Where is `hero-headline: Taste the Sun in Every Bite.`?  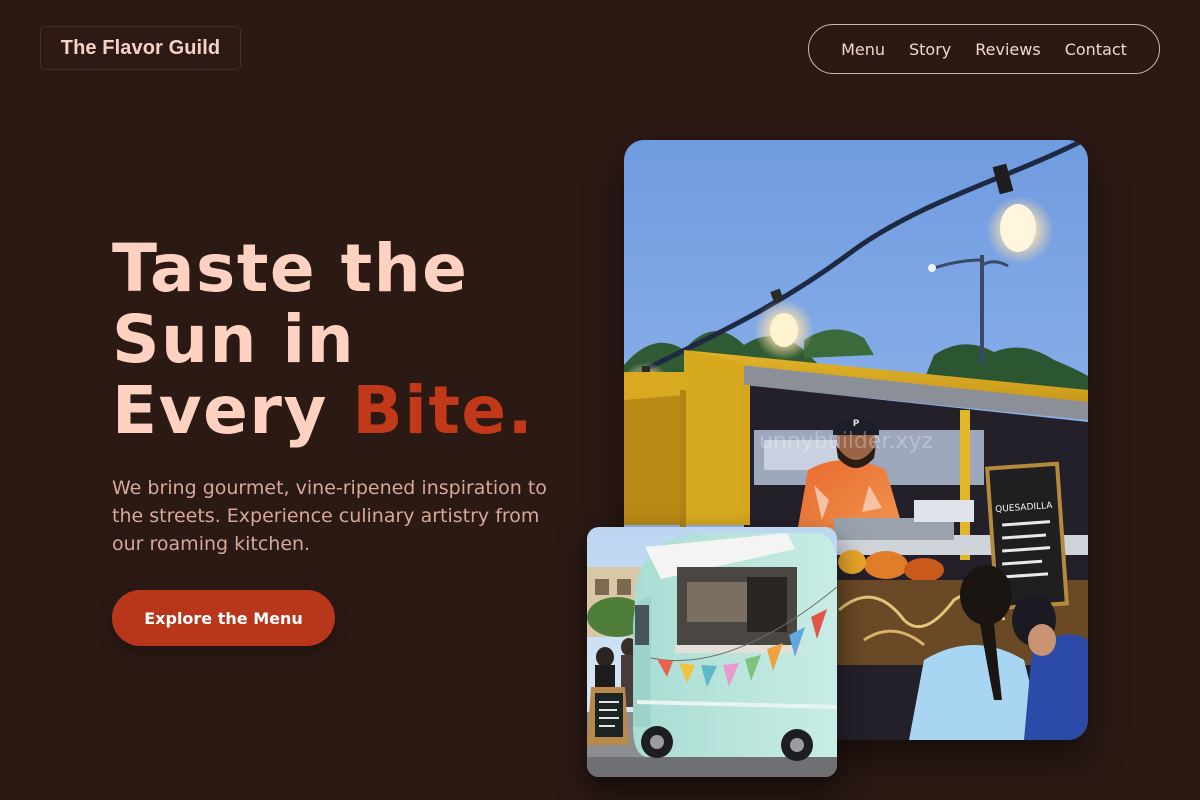 hero-headline: Taste the Sun in Every Bite. is located at coordinates (323, 339).